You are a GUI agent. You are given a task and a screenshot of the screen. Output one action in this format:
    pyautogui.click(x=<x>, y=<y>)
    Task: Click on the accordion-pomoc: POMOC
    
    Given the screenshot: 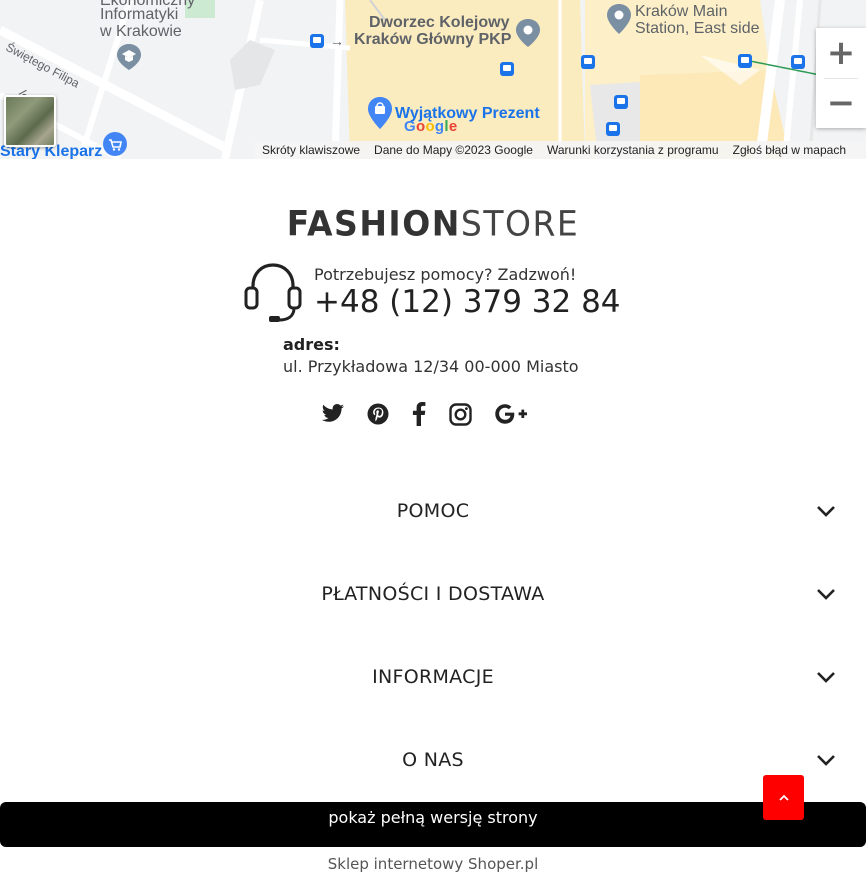 What is the action you would take?
    pyautogui.click(x=433, y=512)
    